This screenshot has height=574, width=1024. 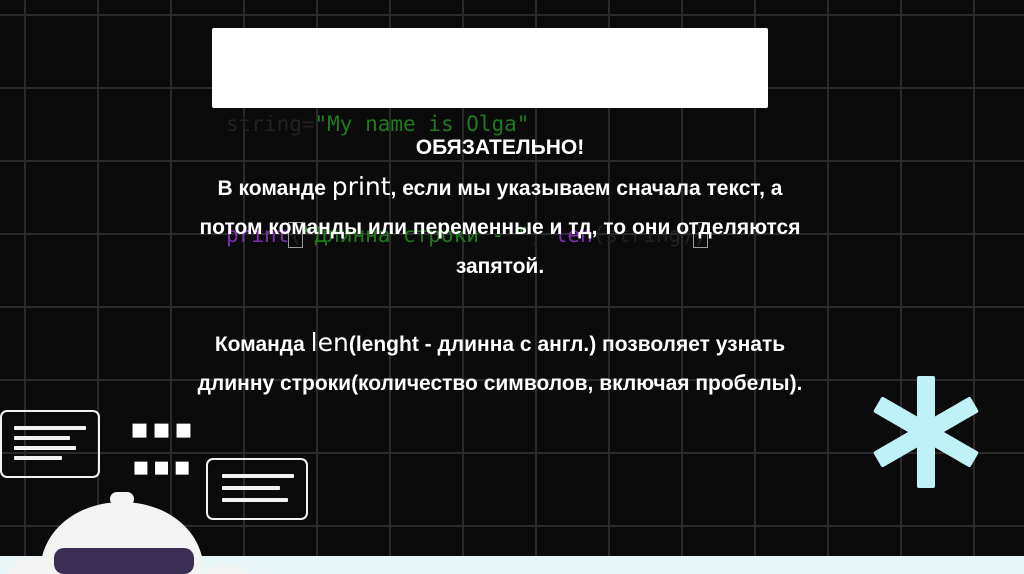 What do you see at coordinates (500, 147) in the screenshot?
I see `notice-heading: ОБЯЗАТЕЛЬНО!` at bounding box center [500, 147].